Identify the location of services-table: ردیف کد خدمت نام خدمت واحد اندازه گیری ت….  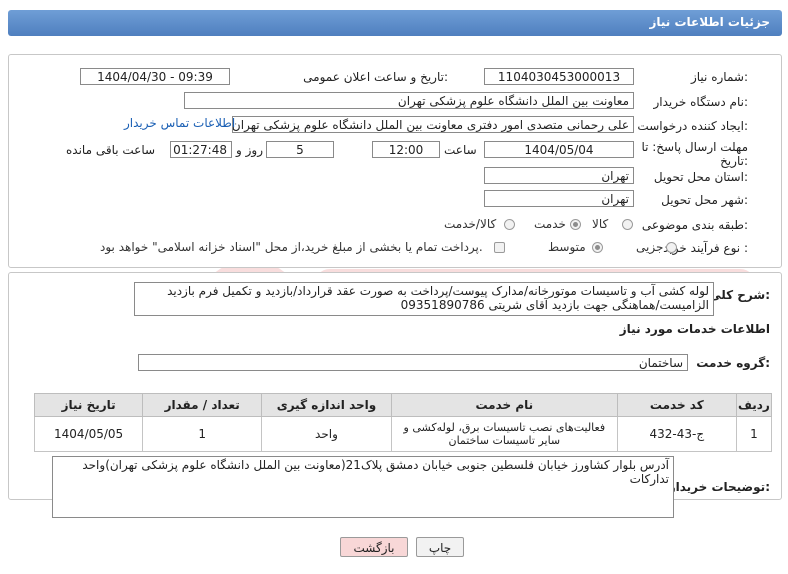
(403, 422).